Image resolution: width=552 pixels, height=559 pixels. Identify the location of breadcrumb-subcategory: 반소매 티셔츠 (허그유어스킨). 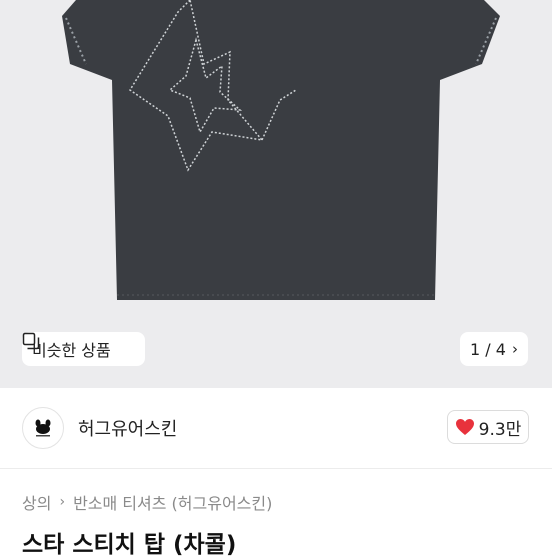
(172, 502).